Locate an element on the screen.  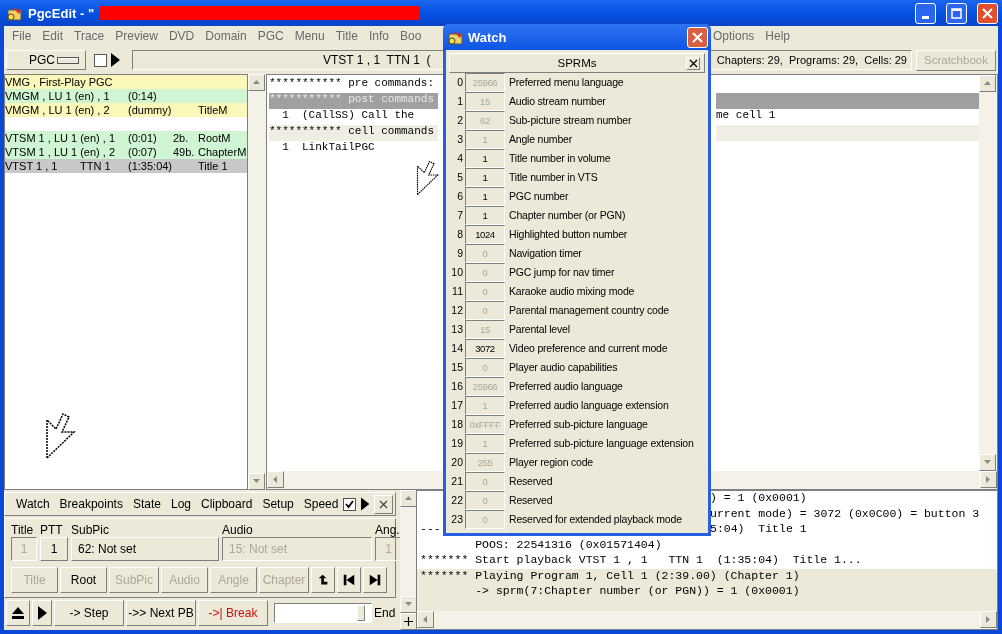
register-value: 62 is located at coordinates (485, 120).